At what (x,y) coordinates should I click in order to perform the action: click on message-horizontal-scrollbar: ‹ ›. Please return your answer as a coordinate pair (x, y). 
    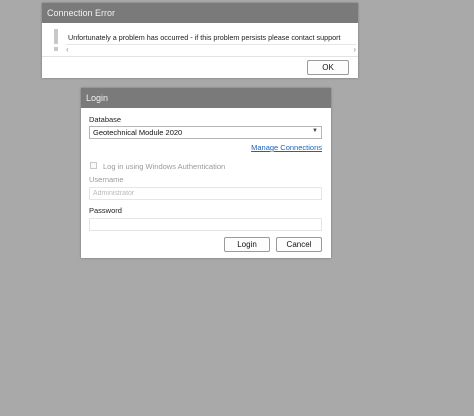
    Looking at the image, I should click on (211, 49).